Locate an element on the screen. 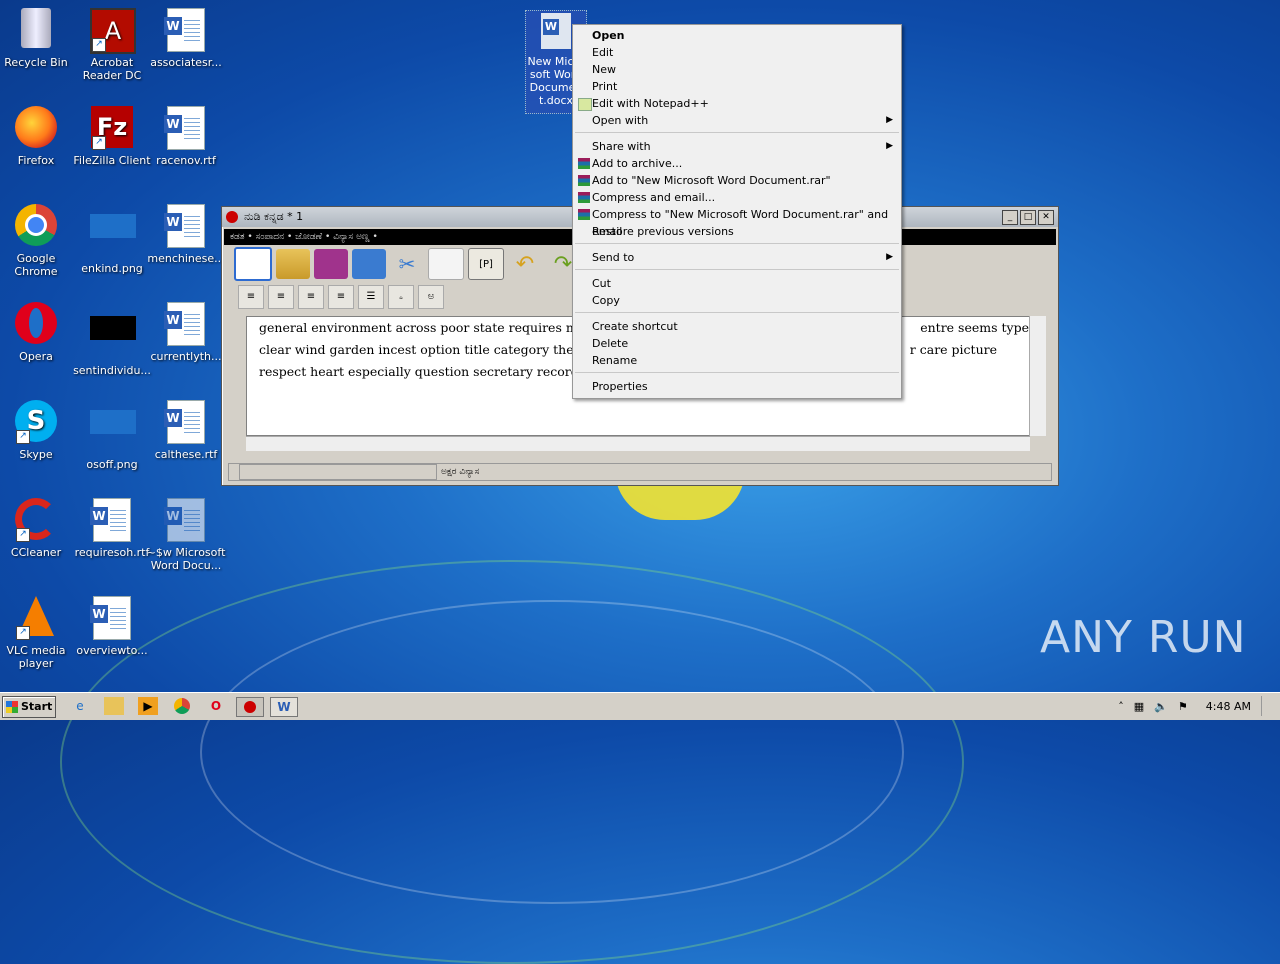 The height and width of the screenshot is (964, 1280). desktop-icon-calthese: W calthese.rtf is located at coordinates (186, 430).